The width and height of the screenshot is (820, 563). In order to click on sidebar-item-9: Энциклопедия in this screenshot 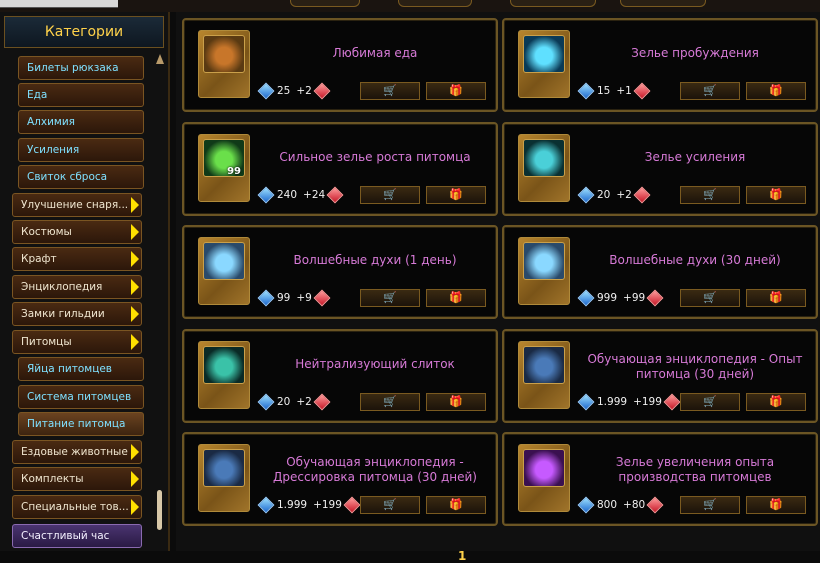, I will do `click(77, 287)`.